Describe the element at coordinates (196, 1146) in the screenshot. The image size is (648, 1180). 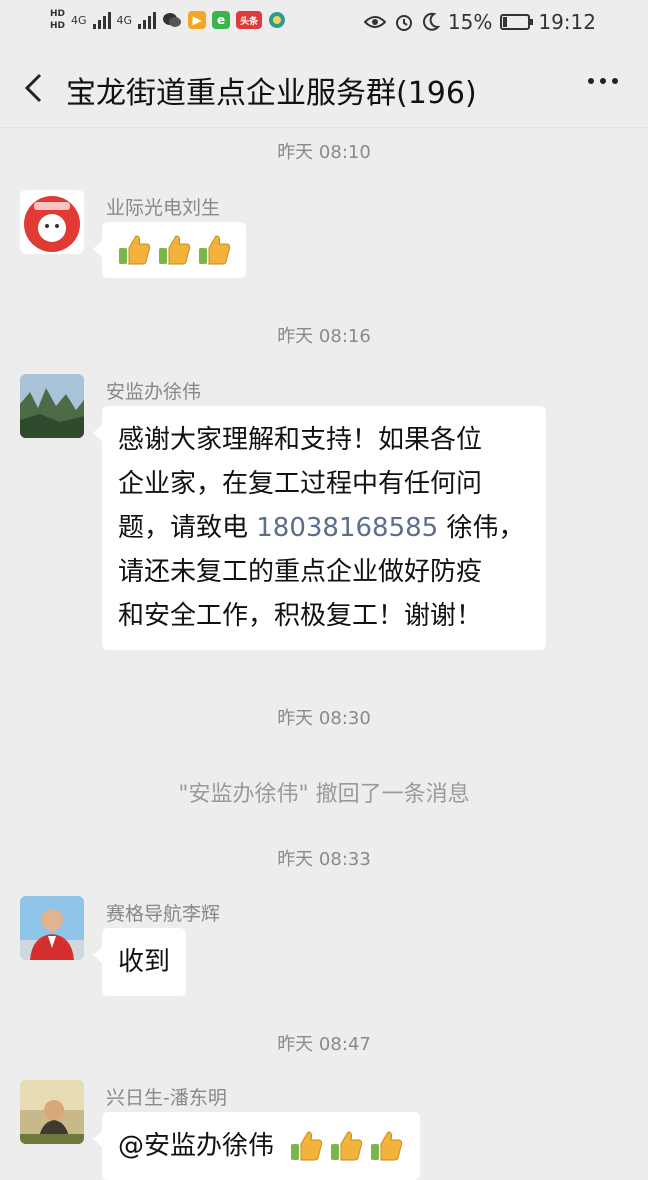
I see `mention-text: @安监办徐伟` at that location.